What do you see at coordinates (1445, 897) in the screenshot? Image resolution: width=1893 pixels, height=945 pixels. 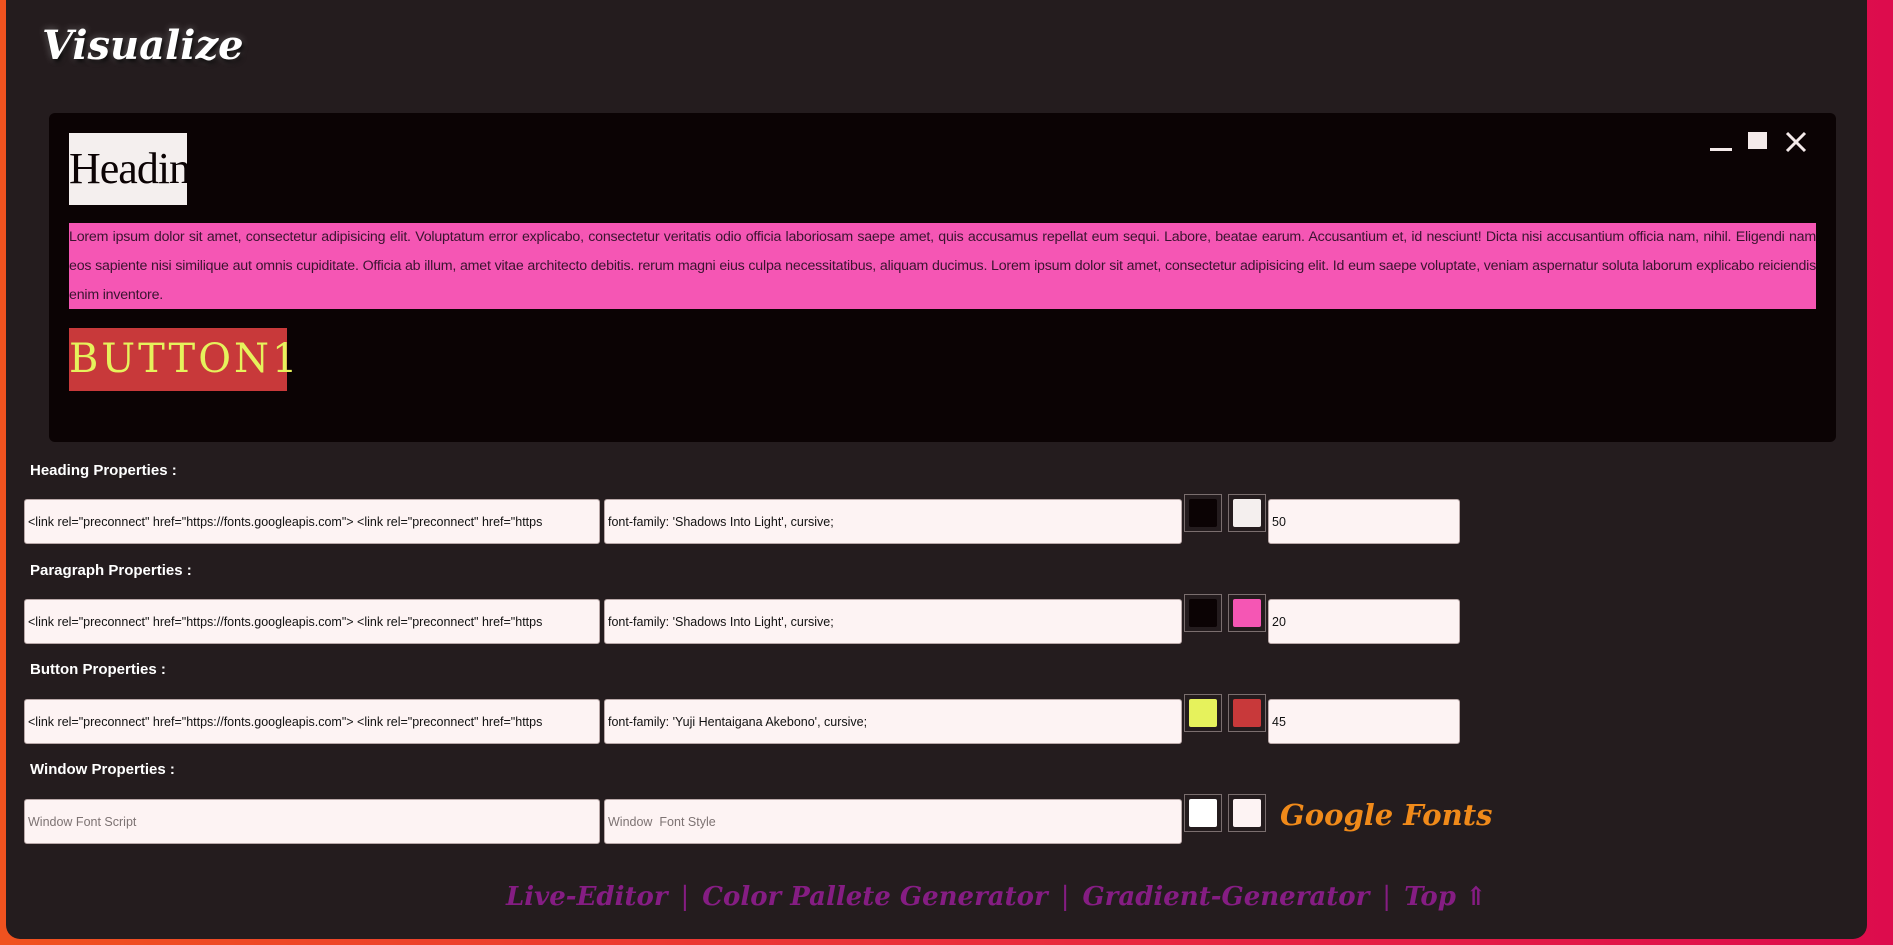 I see `footer-link-top: Top ⇑` at bounding box center [1445, 897].